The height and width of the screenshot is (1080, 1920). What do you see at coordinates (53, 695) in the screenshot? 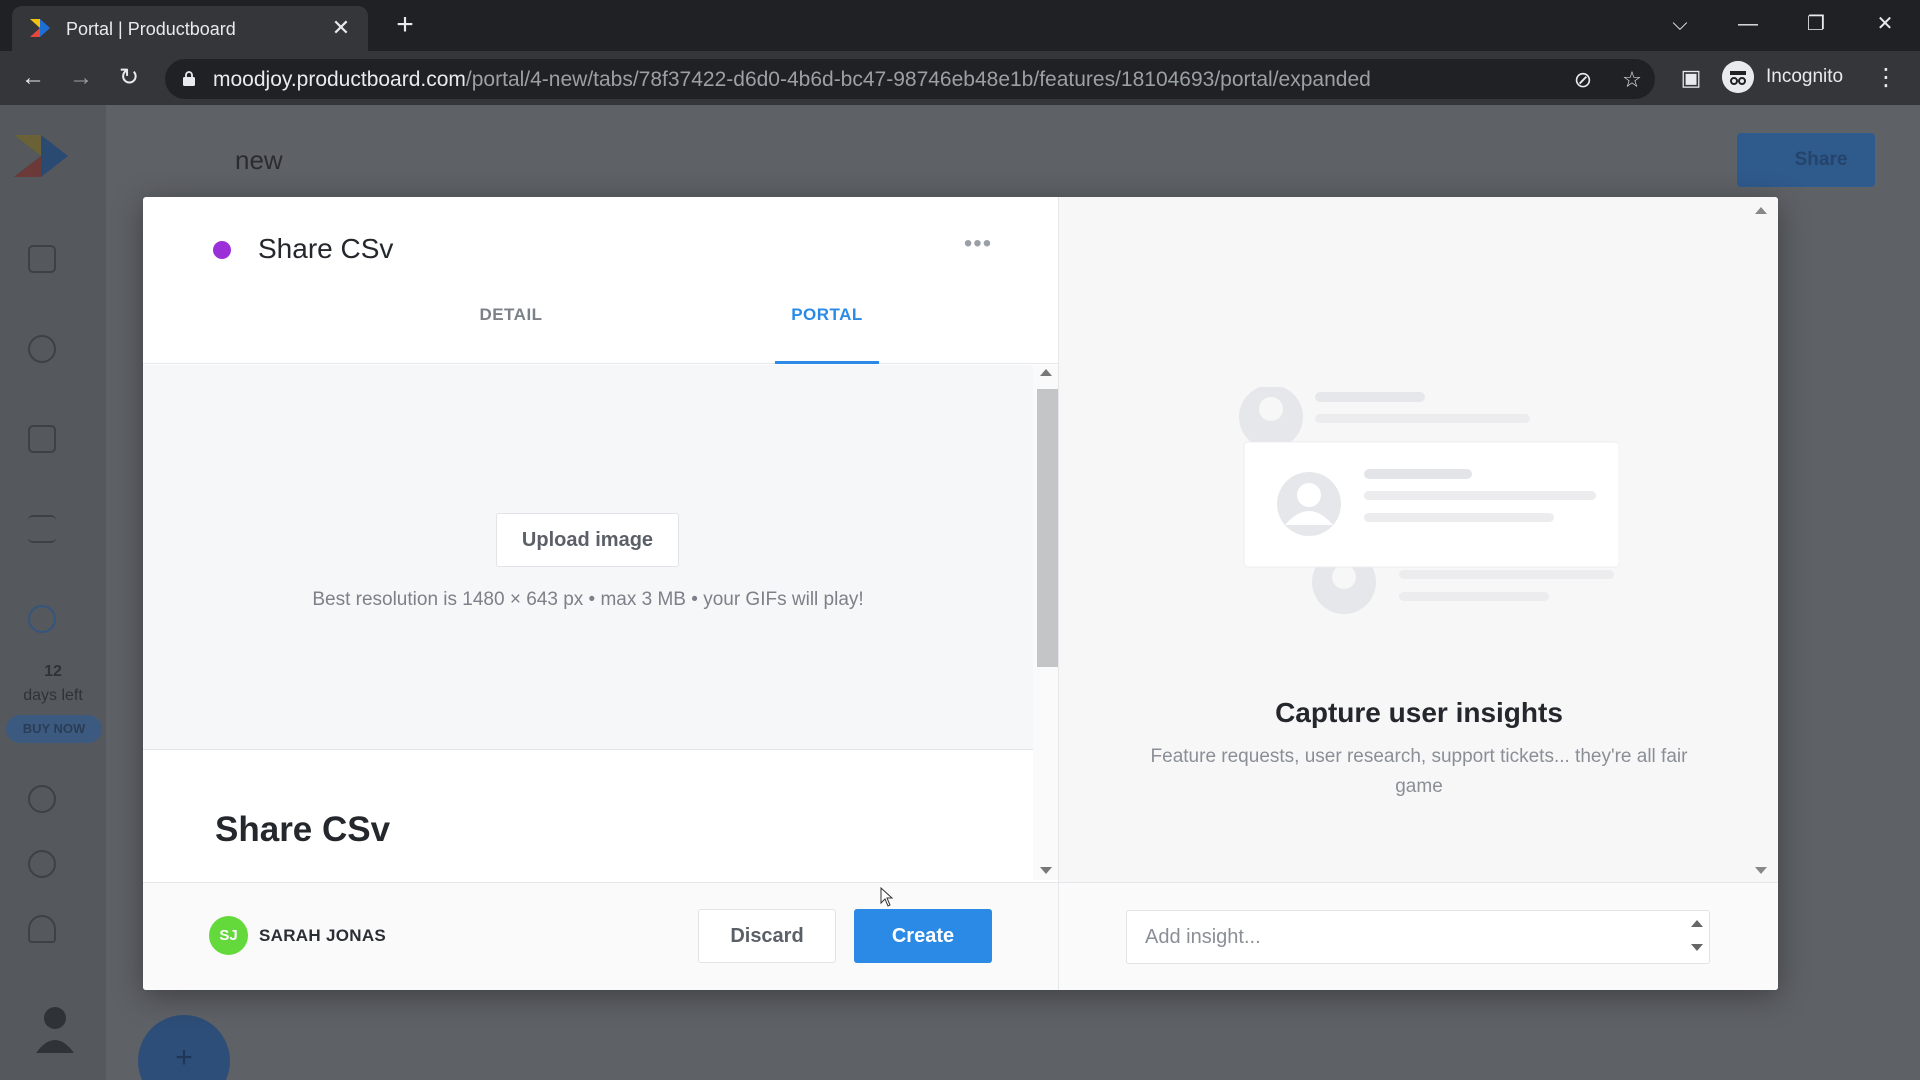
I see `trial-days-label: days left` at bounding box center [53, 695].